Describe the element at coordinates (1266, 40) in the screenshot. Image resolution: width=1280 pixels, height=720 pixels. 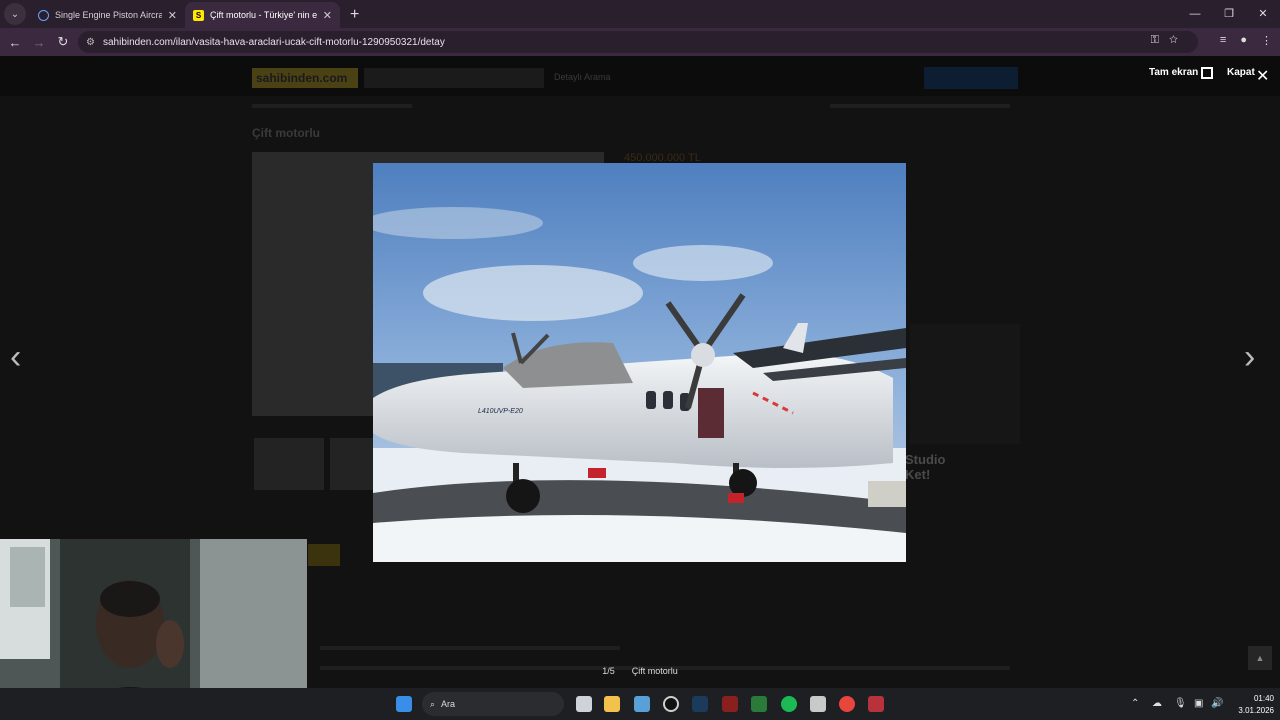
I see `browser-menu-icon: ⋮` at that location.